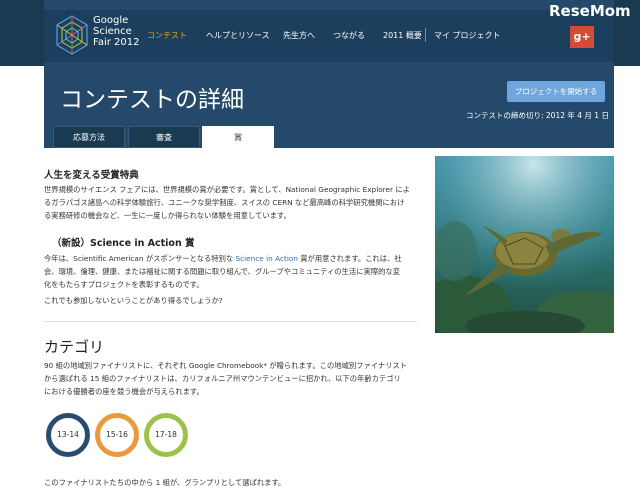 This screenshot has width=640, height=491. I want to click on category-line-3: における優勝者の座を競う機会が与えられます。, so click(124, 391).